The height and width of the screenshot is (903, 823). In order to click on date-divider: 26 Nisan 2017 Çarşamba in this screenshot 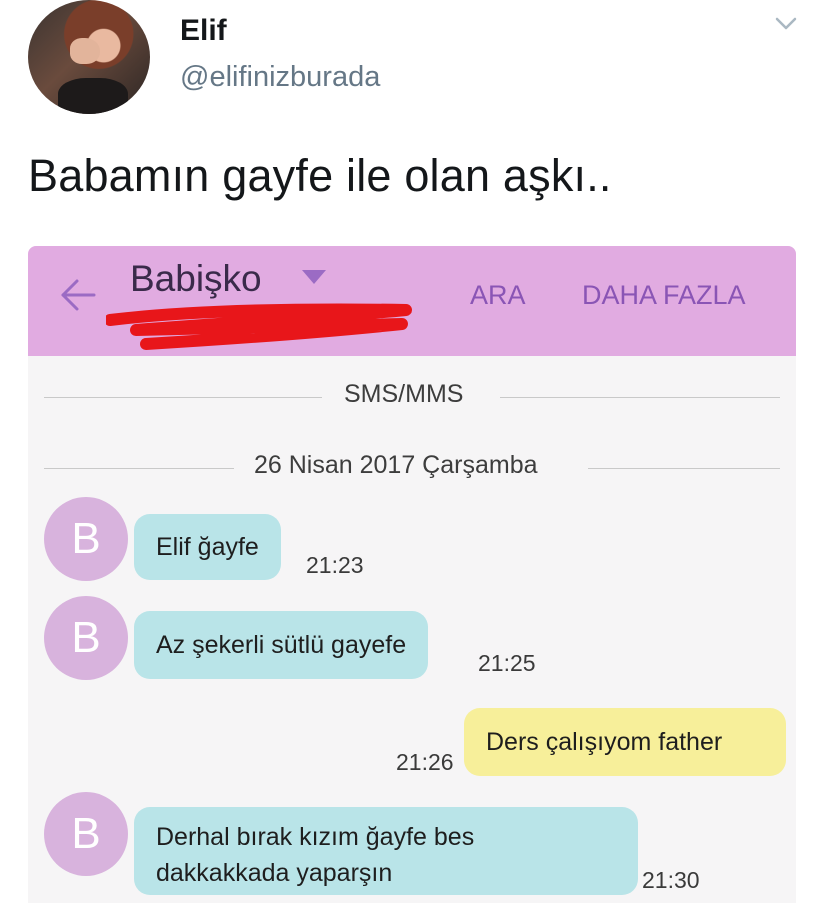, I will do `click(412, 469)`.